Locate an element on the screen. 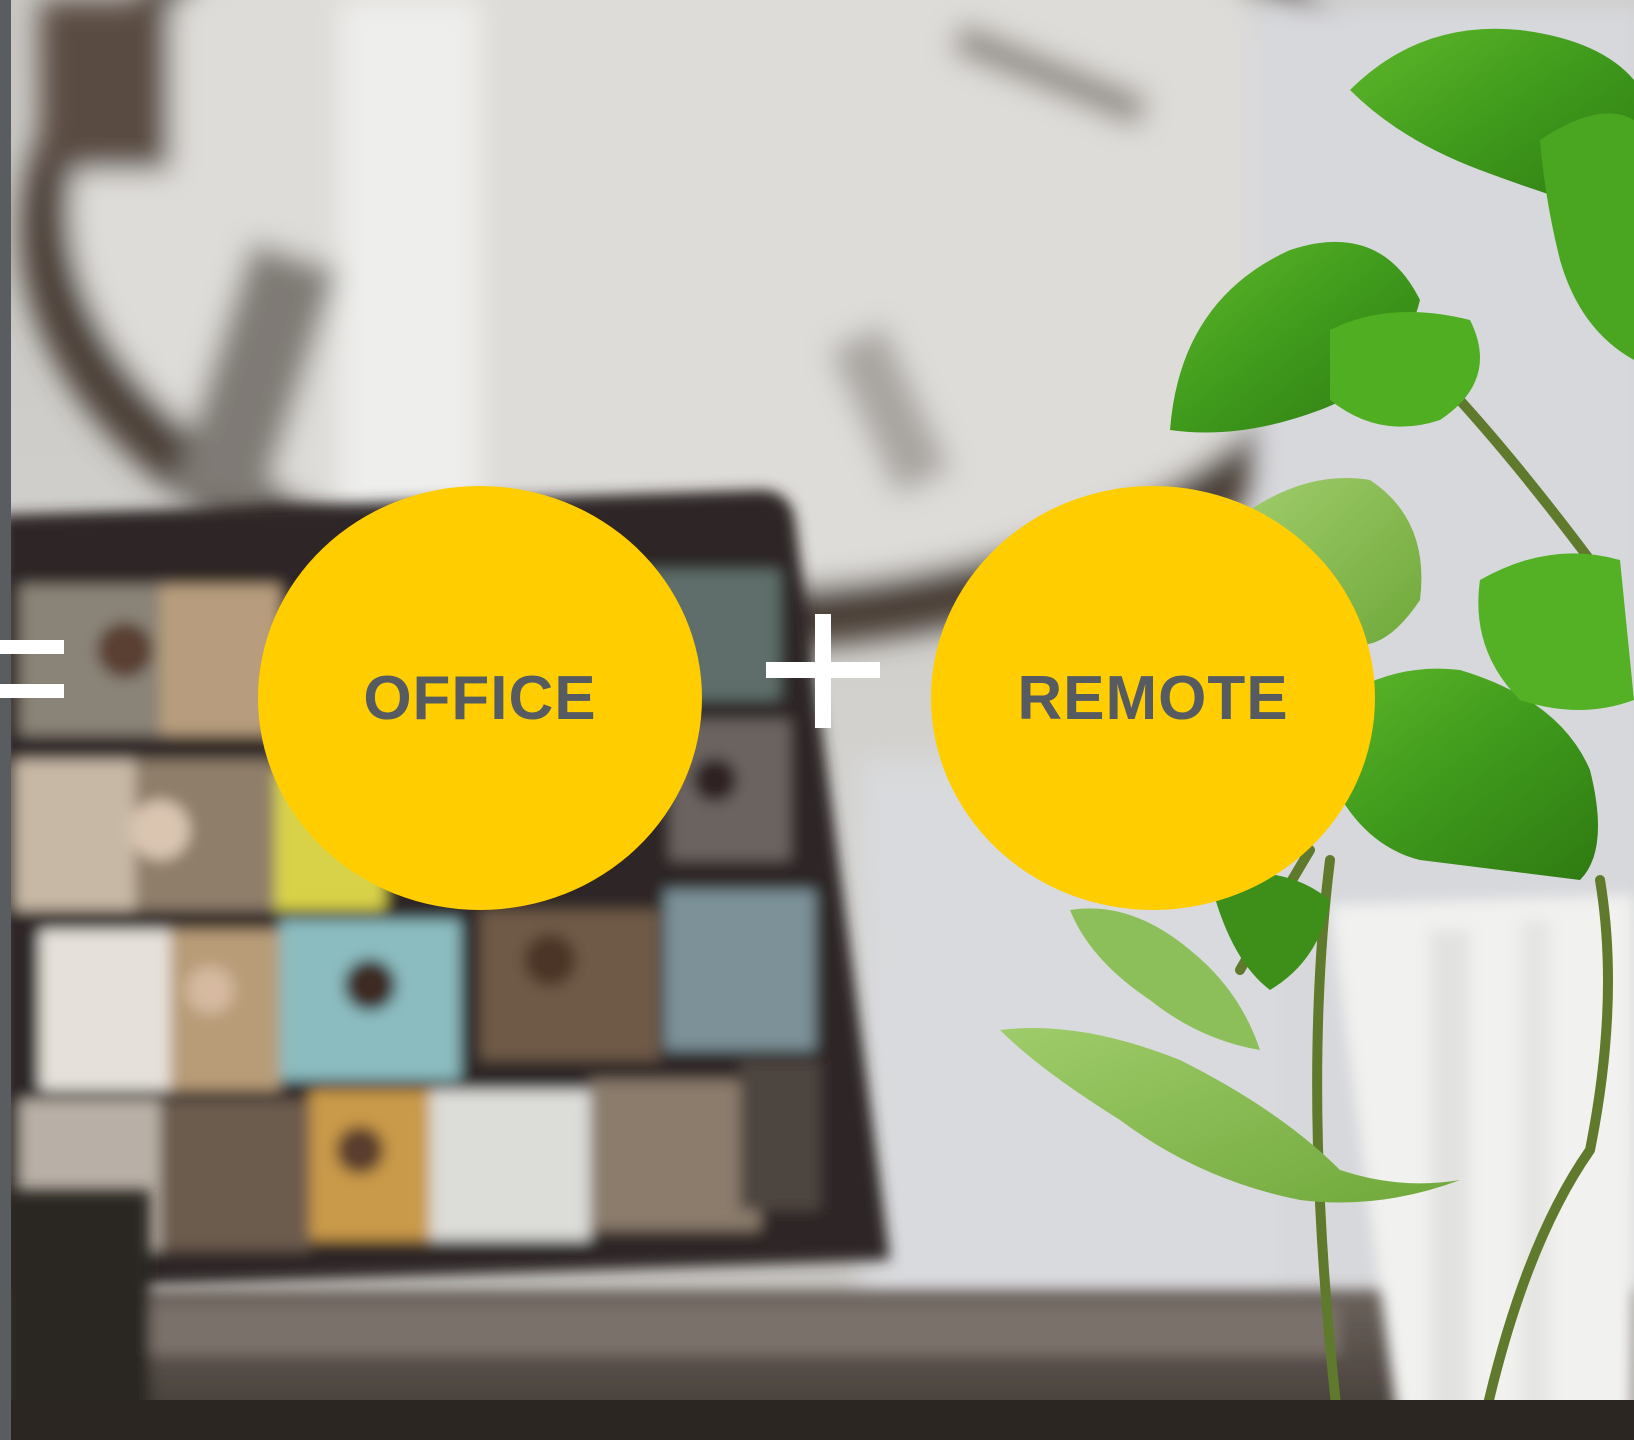 The image size is (1634, 1440). left-edge-panel is located at coordinates (5, 720).